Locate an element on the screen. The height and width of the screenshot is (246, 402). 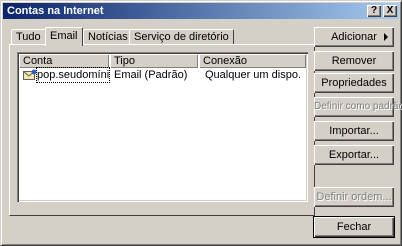
close-button: Fechar is located at coordinates (354, 227).